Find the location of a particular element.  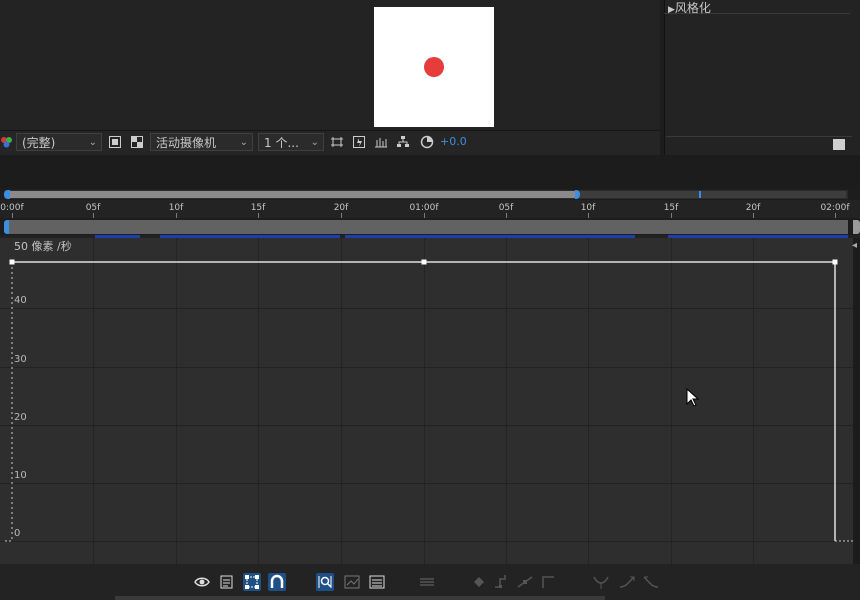

snapping-icon is located at coordinates (277, 582).